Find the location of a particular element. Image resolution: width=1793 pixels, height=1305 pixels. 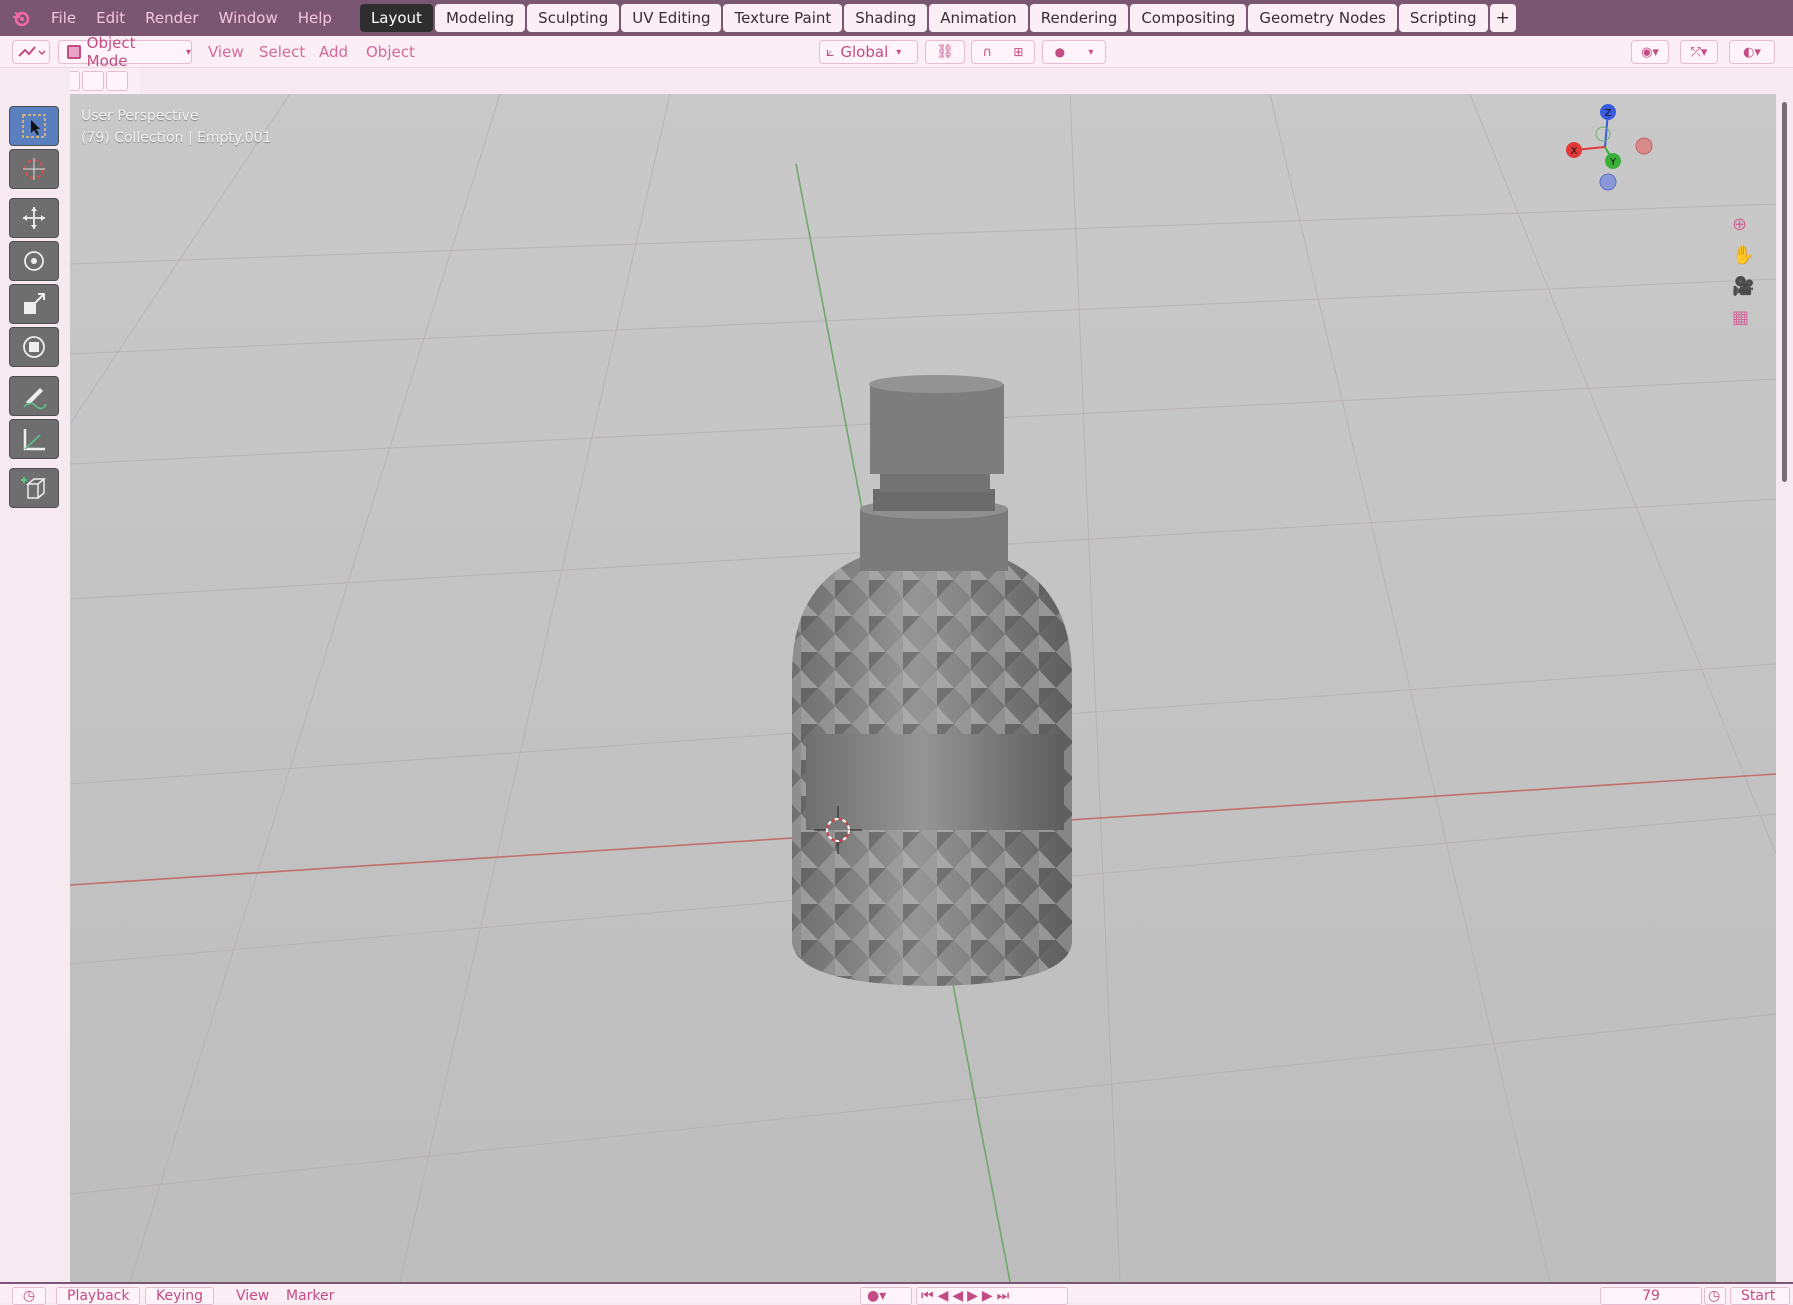

tab-geometry-nodes: Geometry Nodes is located at coordinates (1322, 18).